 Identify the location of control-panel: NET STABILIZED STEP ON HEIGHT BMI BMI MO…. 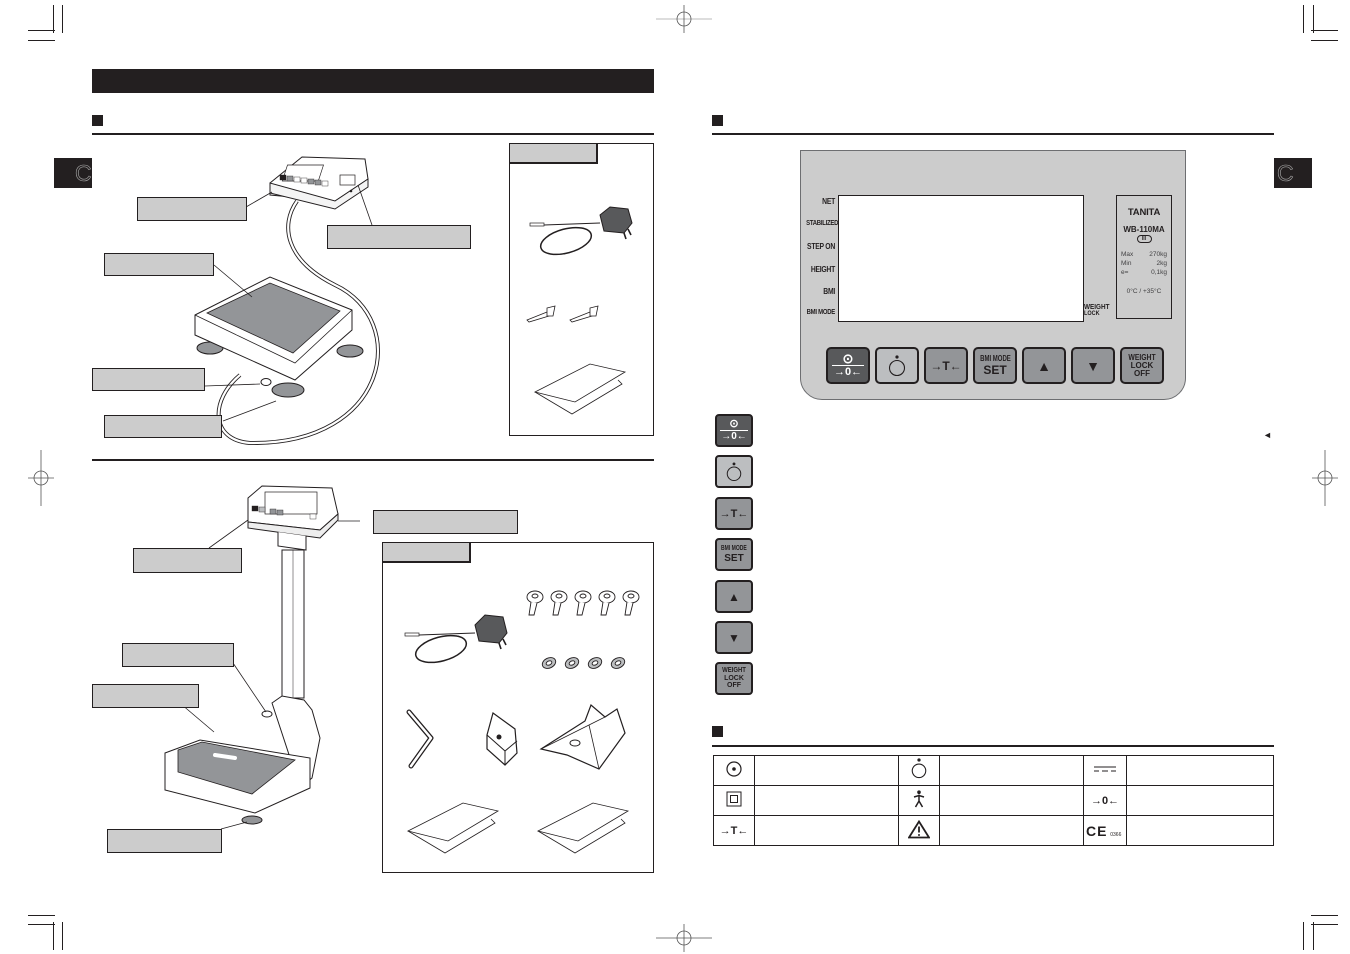
(993, 275).